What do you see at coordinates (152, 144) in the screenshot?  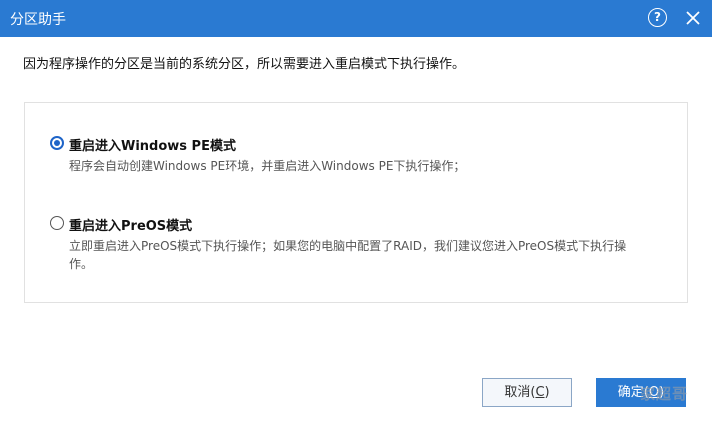 I see `option-windows-pe-label: 重启进入Windows PE模式` at bounding box center [152, 144].